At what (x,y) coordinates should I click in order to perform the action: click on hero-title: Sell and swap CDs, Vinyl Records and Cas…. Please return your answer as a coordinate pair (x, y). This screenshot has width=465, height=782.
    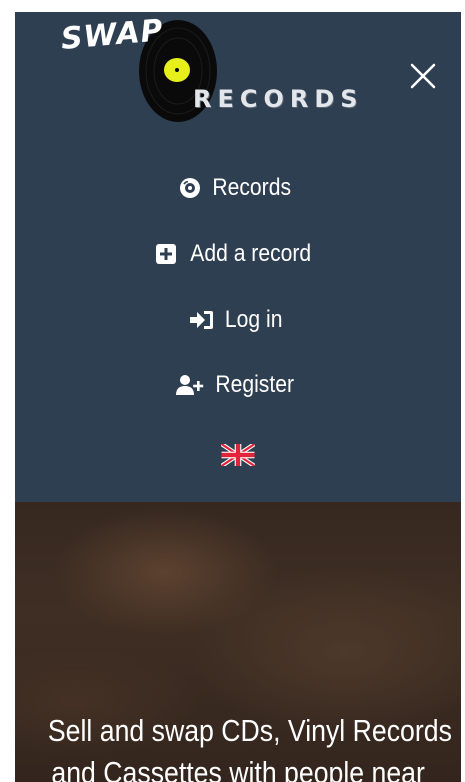
    Looking at the image, I should click on (238, 746).